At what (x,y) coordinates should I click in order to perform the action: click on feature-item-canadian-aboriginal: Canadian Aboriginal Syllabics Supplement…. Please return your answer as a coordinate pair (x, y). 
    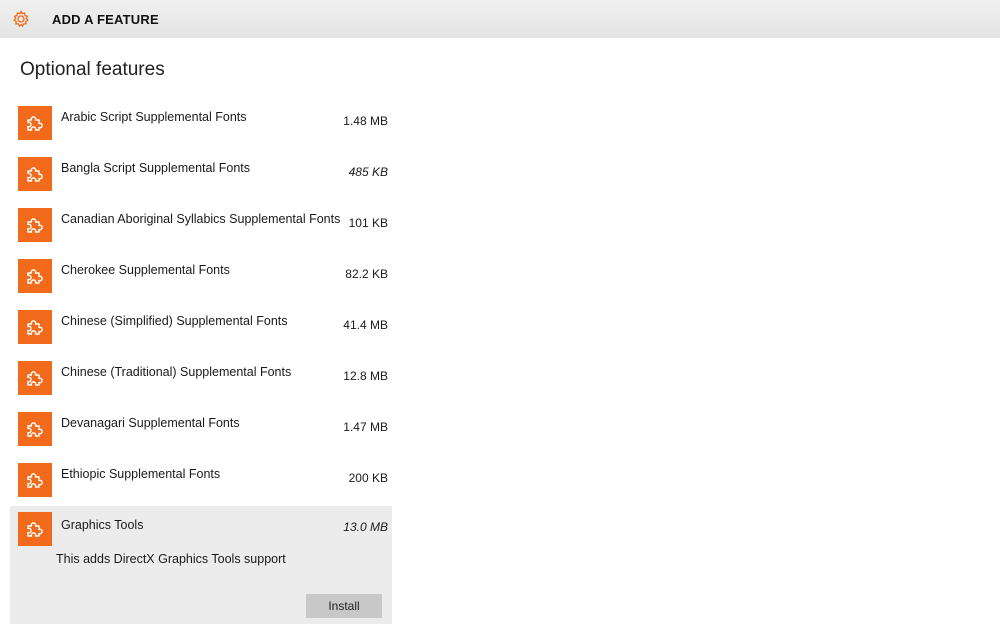
    Looking at the image, I should click on (201, 225).